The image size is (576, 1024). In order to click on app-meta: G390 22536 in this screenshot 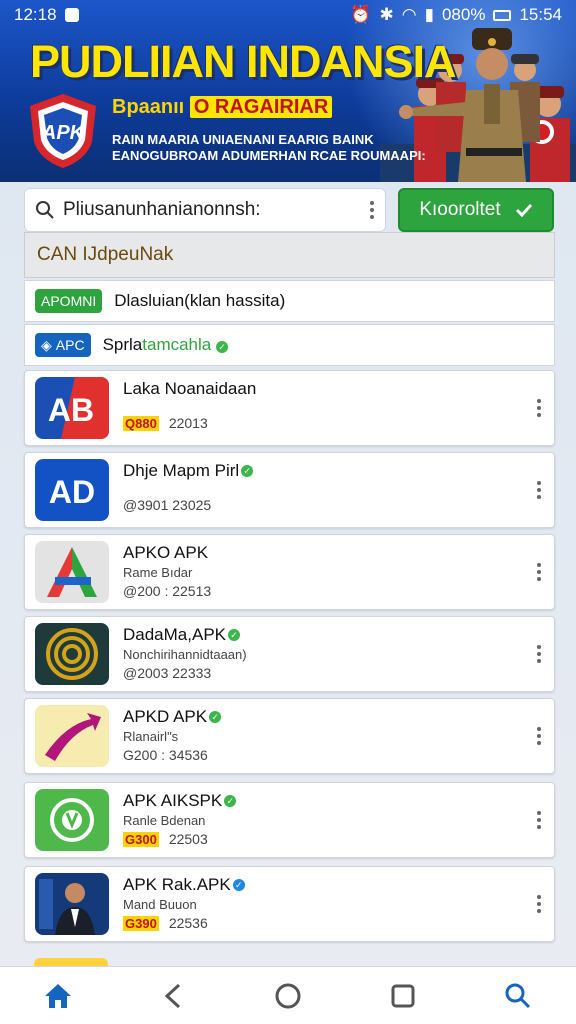, I will do `click(165, 923)`.